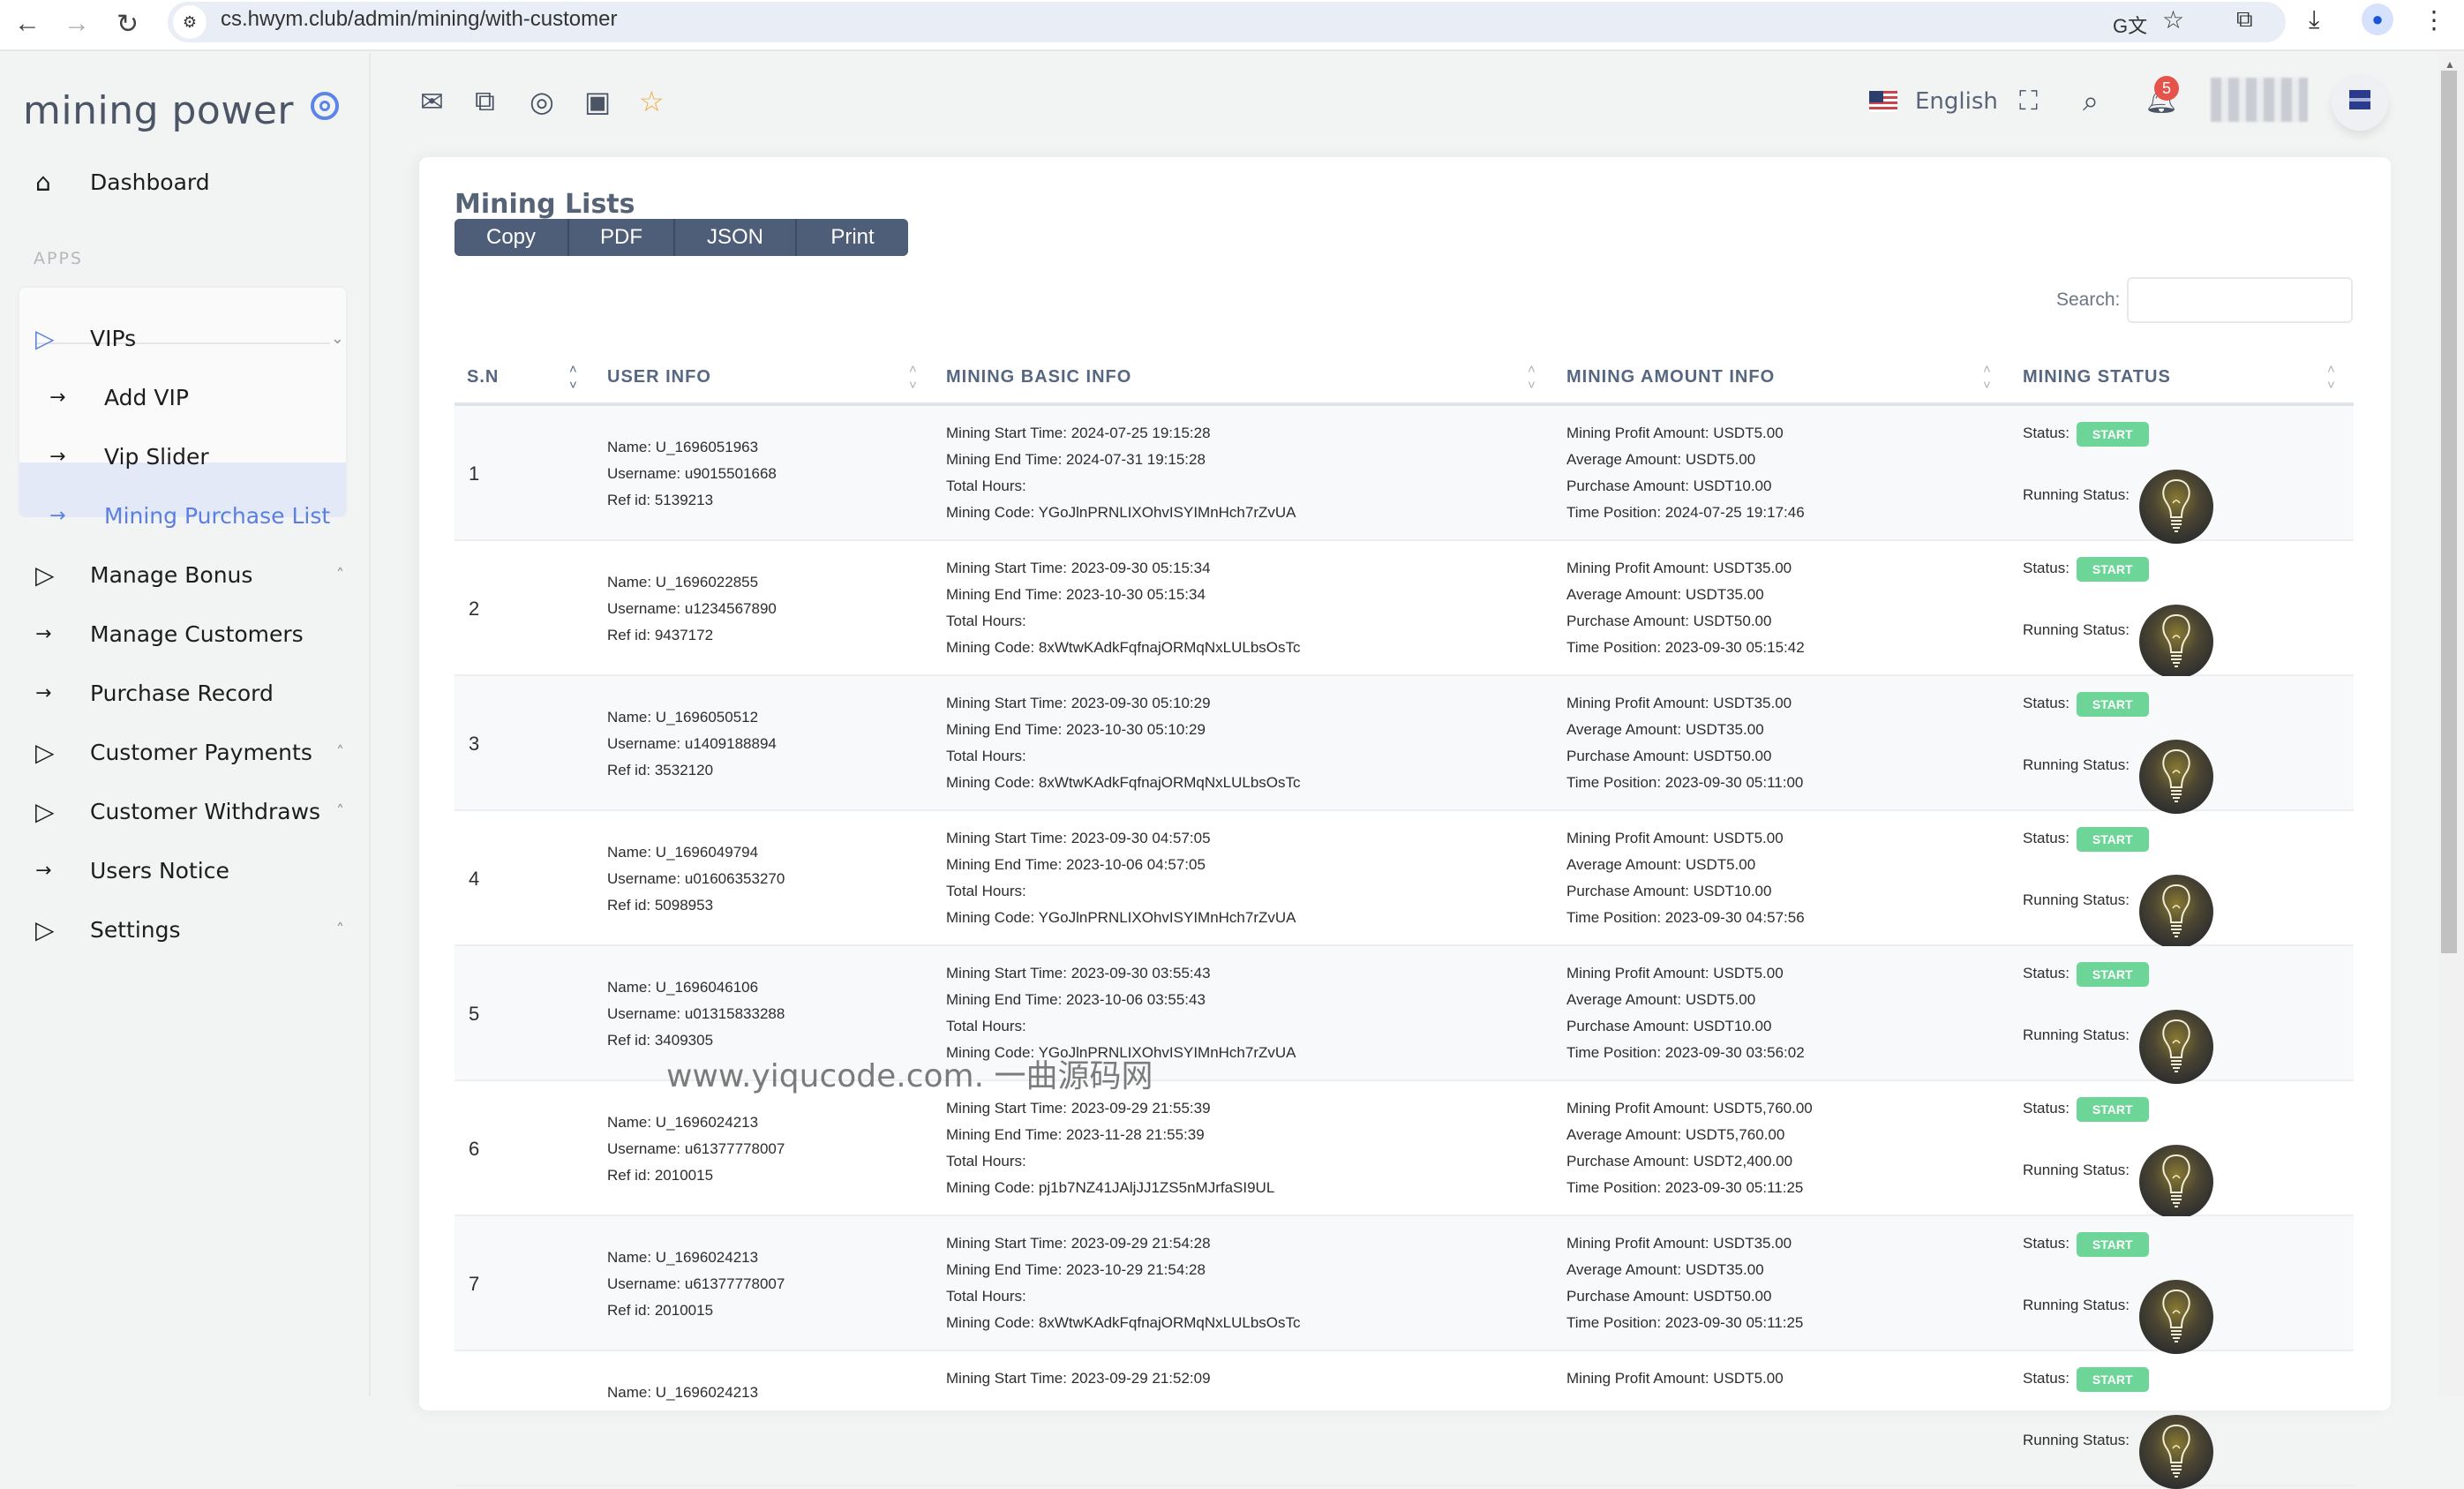  Describe the element at coordinates (208, 397) in the screenshot. I see `sidebar-item-add-vip: → Add VIP` at that location.